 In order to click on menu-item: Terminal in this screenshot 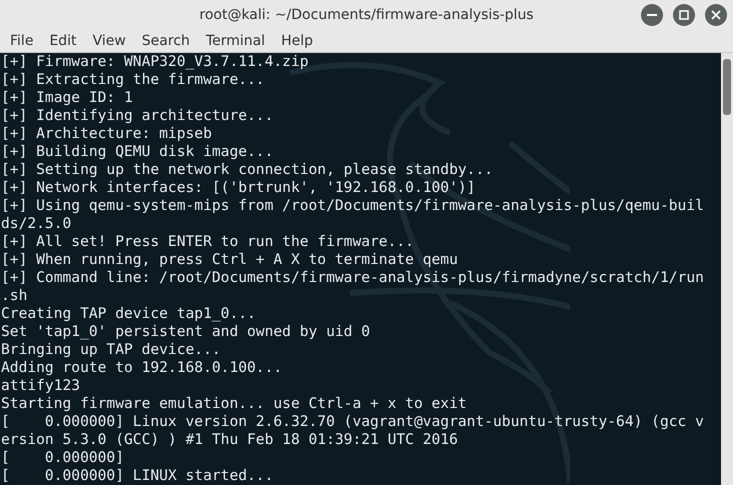, I will do `click(236, 40)`.